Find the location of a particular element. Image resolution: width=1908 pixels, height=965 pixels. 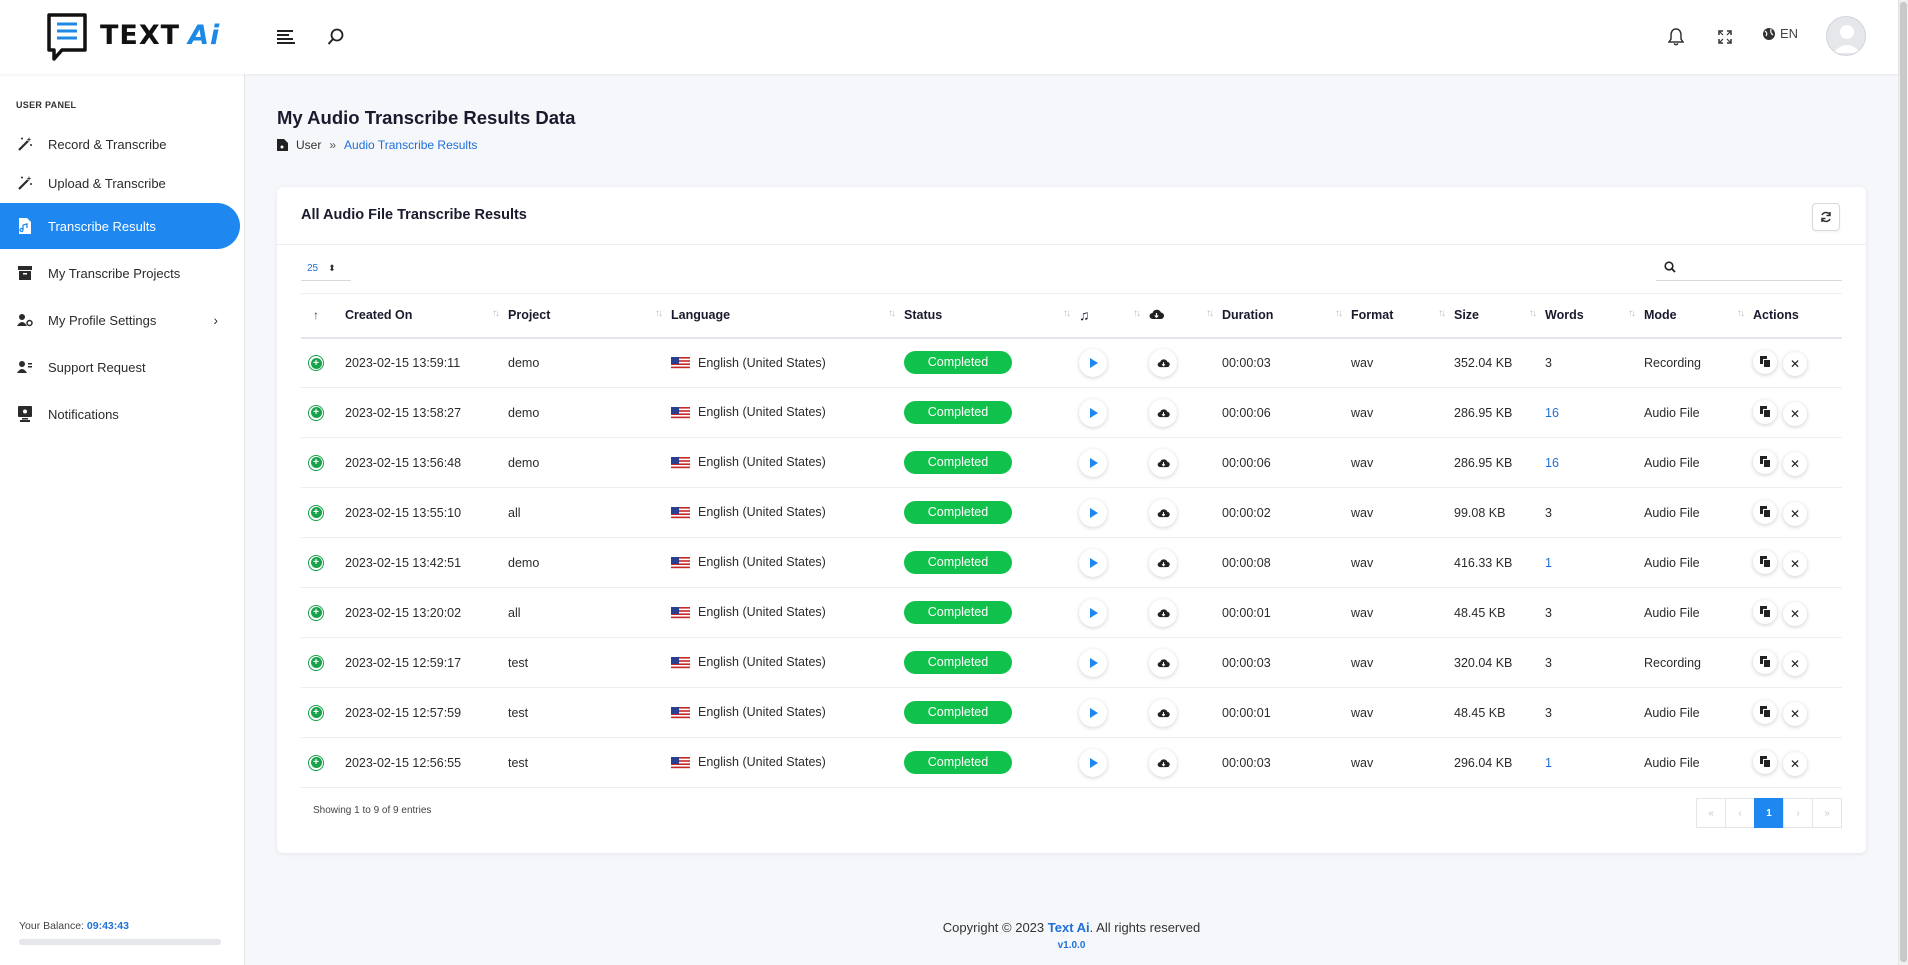

column-header-format: Format ↑↓ is located at coordinates (1402, 316).